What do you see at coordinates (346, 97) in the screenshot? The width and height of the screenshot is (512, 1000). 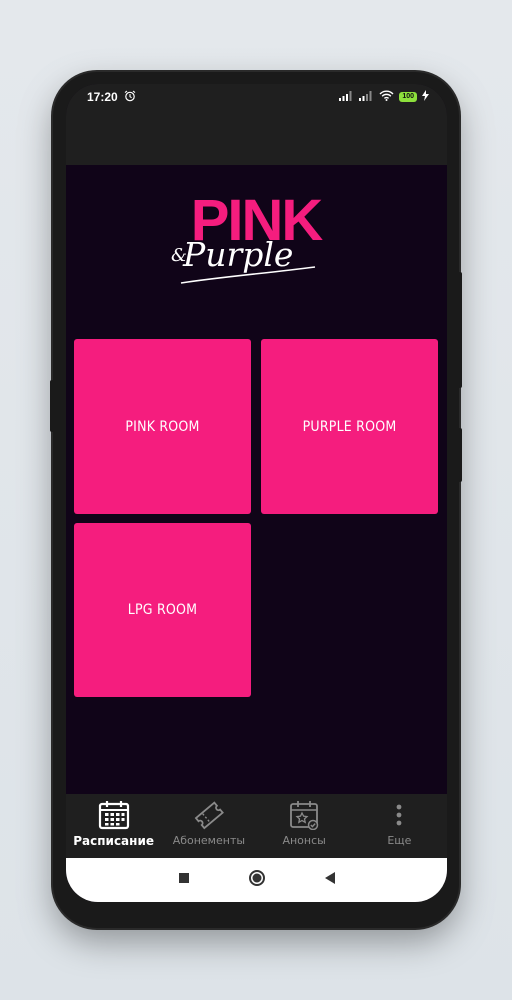 I see `signal-icon` at bounding box center [346, 97].